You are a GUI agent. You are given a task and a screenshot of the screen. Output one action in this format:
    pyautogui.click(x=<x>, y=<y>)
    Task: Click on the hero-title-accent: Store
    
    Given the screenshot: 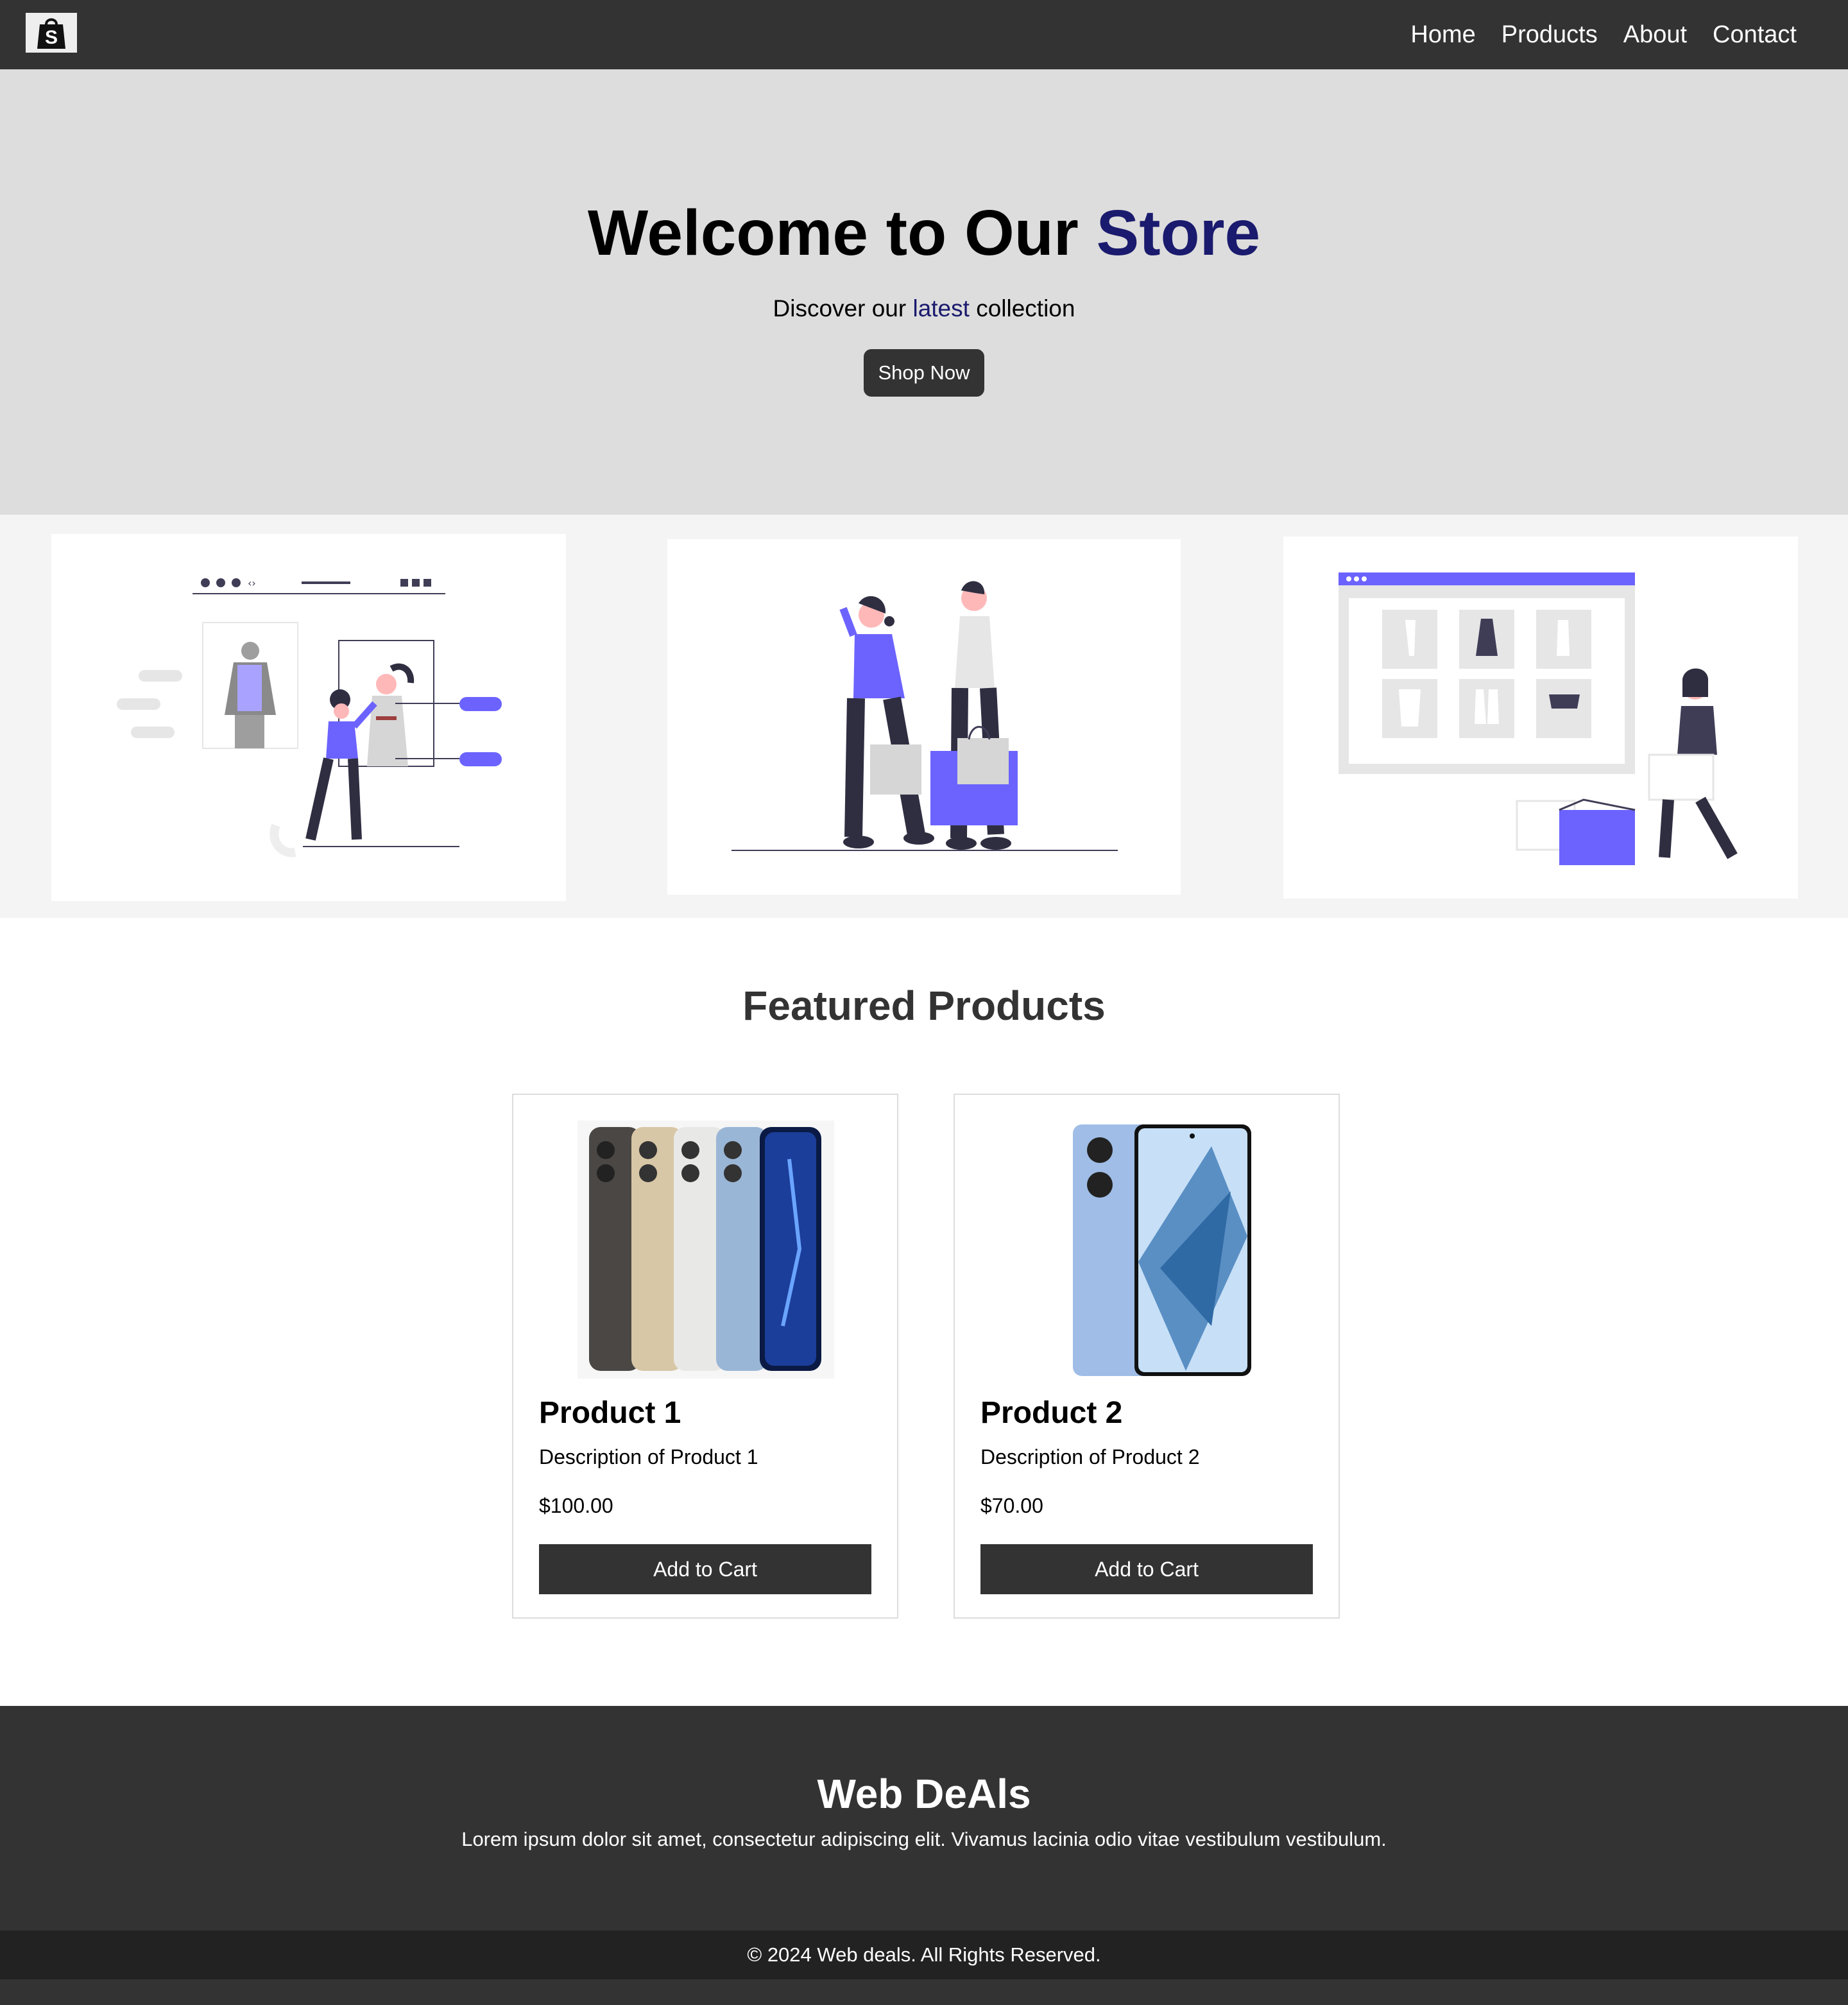 What is the action you would take?
    pyautogui.click(x=1179, y=233)
    